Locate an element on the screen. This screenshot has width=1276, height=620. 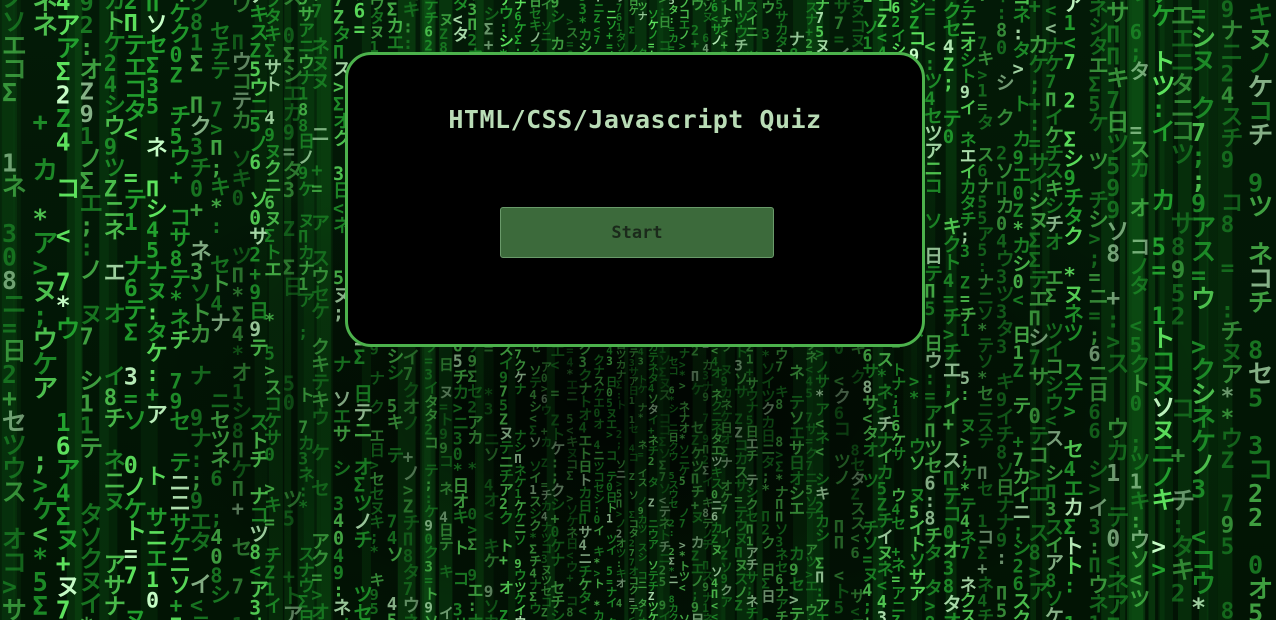
quiz-title: HTML/CSS/Javascript Quiz is located at coordinates (635, 119).